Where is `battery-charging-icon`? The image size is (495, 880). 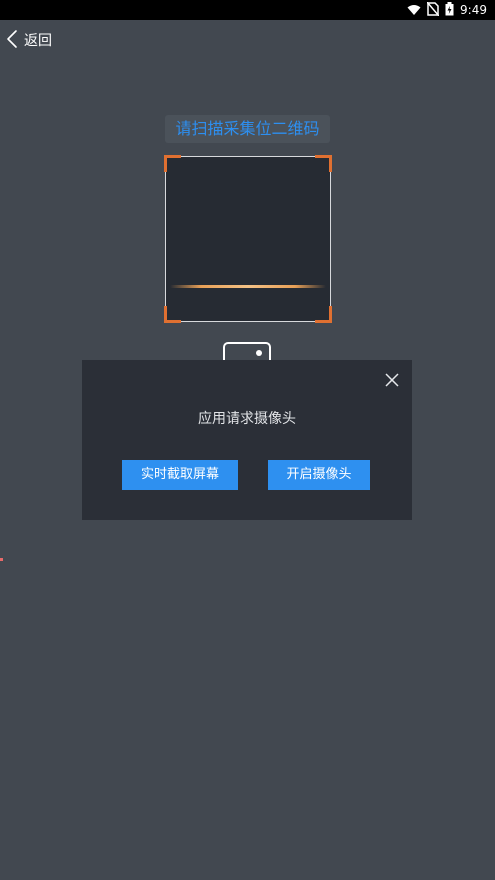 battery-charging-icon is located at coordinates (449, 10).